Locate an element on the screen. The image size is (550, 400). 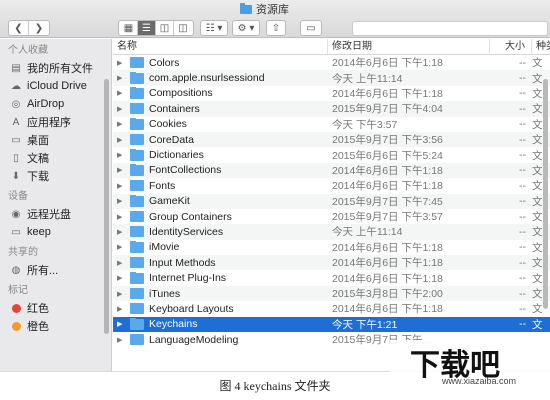
name-cell: ▶ CoreData is located at coordinates (220, 139).